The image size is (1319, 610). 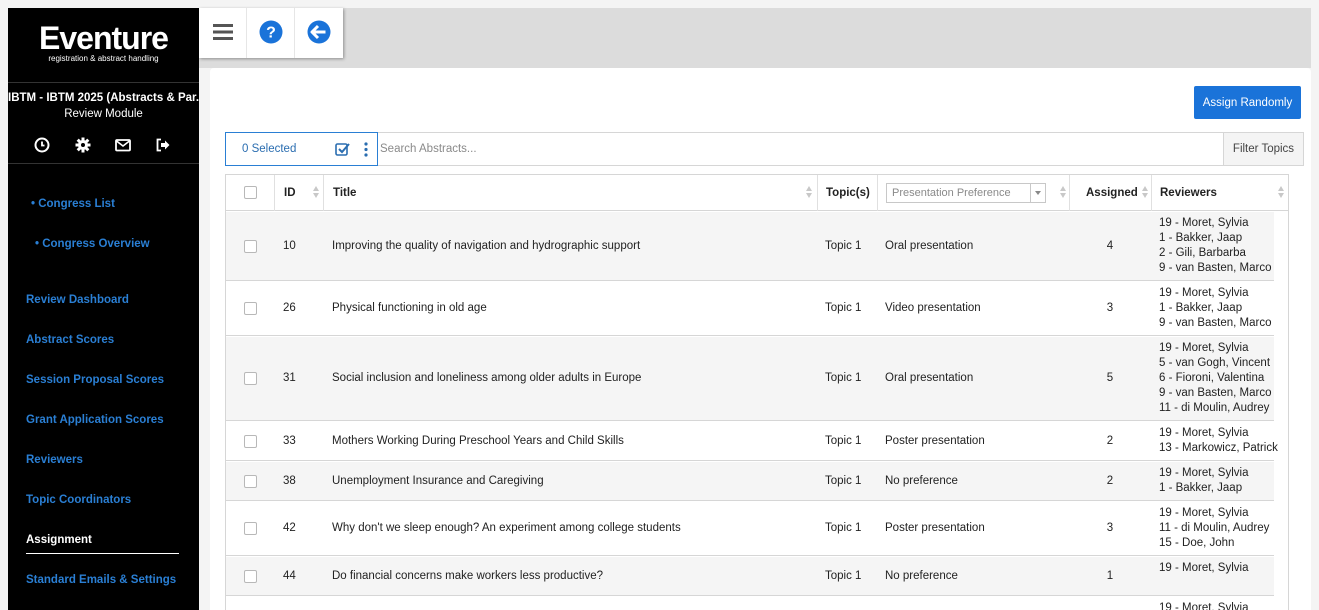 I want to click on column-label-topics: Topic(s), so click(x=848, y=193).